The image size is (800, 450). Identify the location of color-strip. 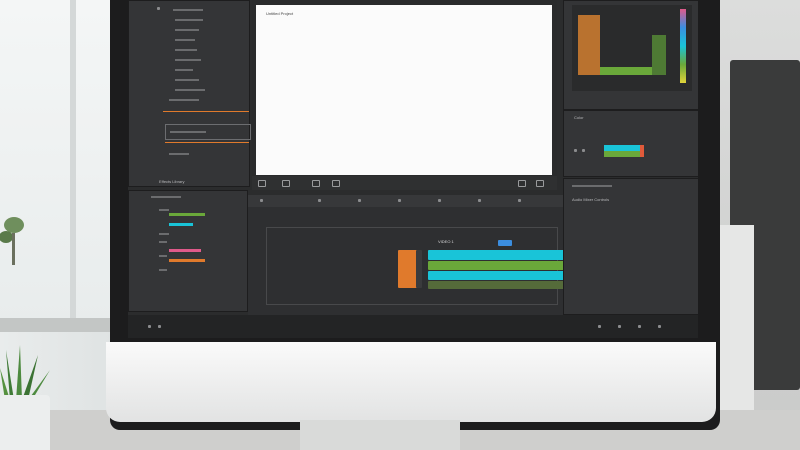
(683, 46).